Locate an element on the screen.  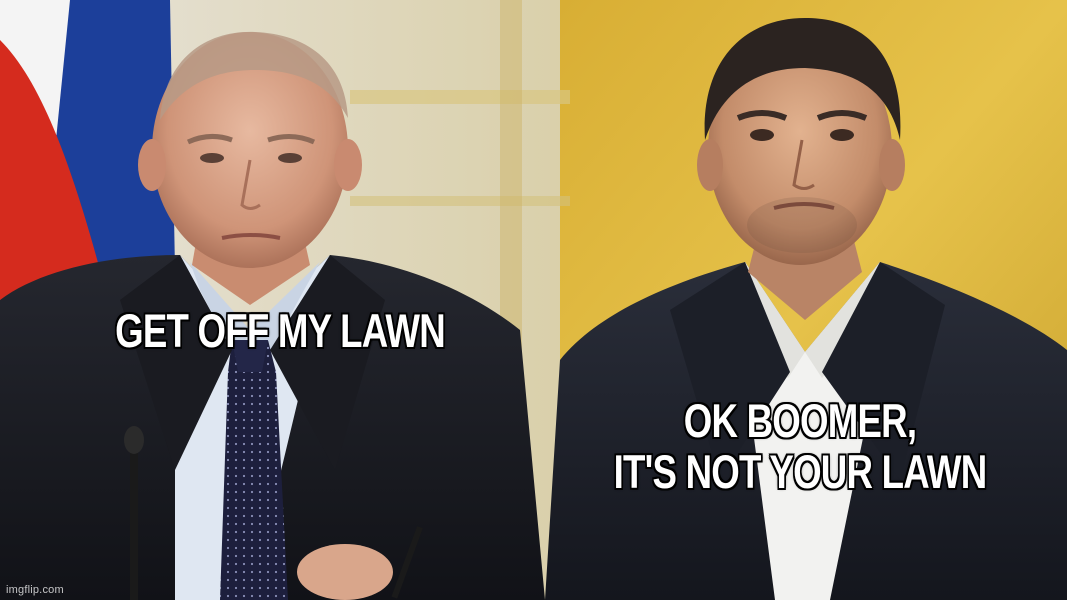
caption-right-line-1: OK BOOMER, is located at coordinates (800, 420).